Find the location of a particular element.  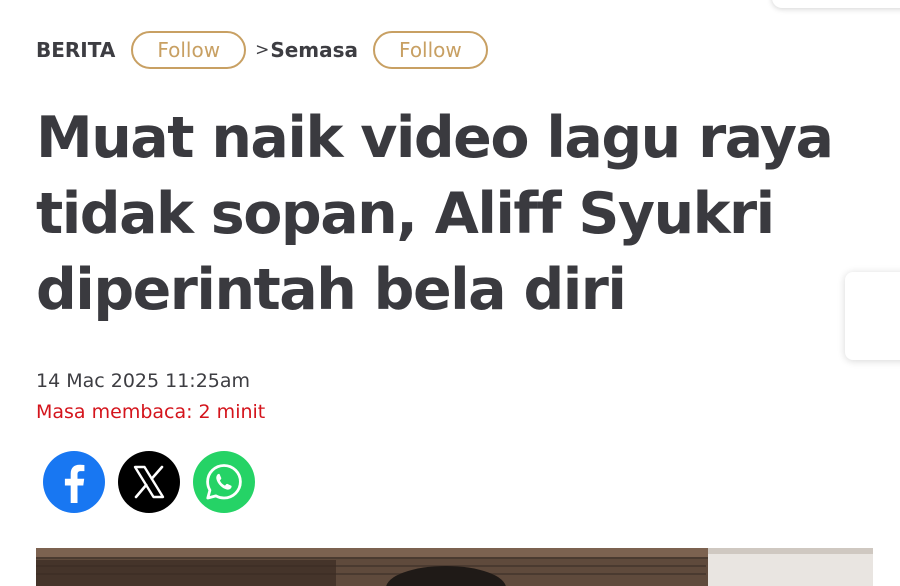

reading-time: Masa membaca: 2 minit is located at coordinates (151, 412).